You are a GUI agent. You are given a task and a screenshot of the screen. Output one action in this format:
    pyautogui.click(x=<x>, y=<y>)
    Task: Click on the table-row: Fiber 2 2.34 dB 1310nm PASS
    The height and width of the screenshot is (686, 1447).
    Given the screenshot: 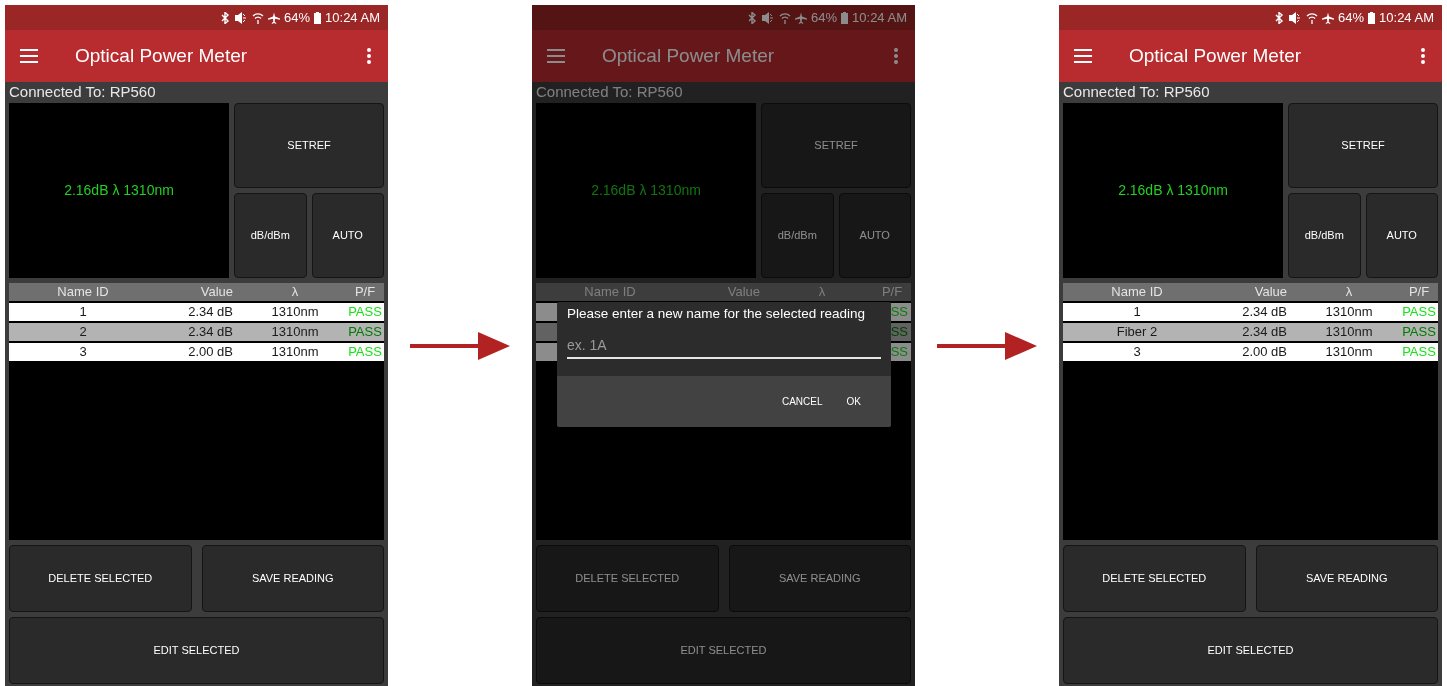 What is the action you would take?
    pyautogui.click(x=1250, y=332)
    